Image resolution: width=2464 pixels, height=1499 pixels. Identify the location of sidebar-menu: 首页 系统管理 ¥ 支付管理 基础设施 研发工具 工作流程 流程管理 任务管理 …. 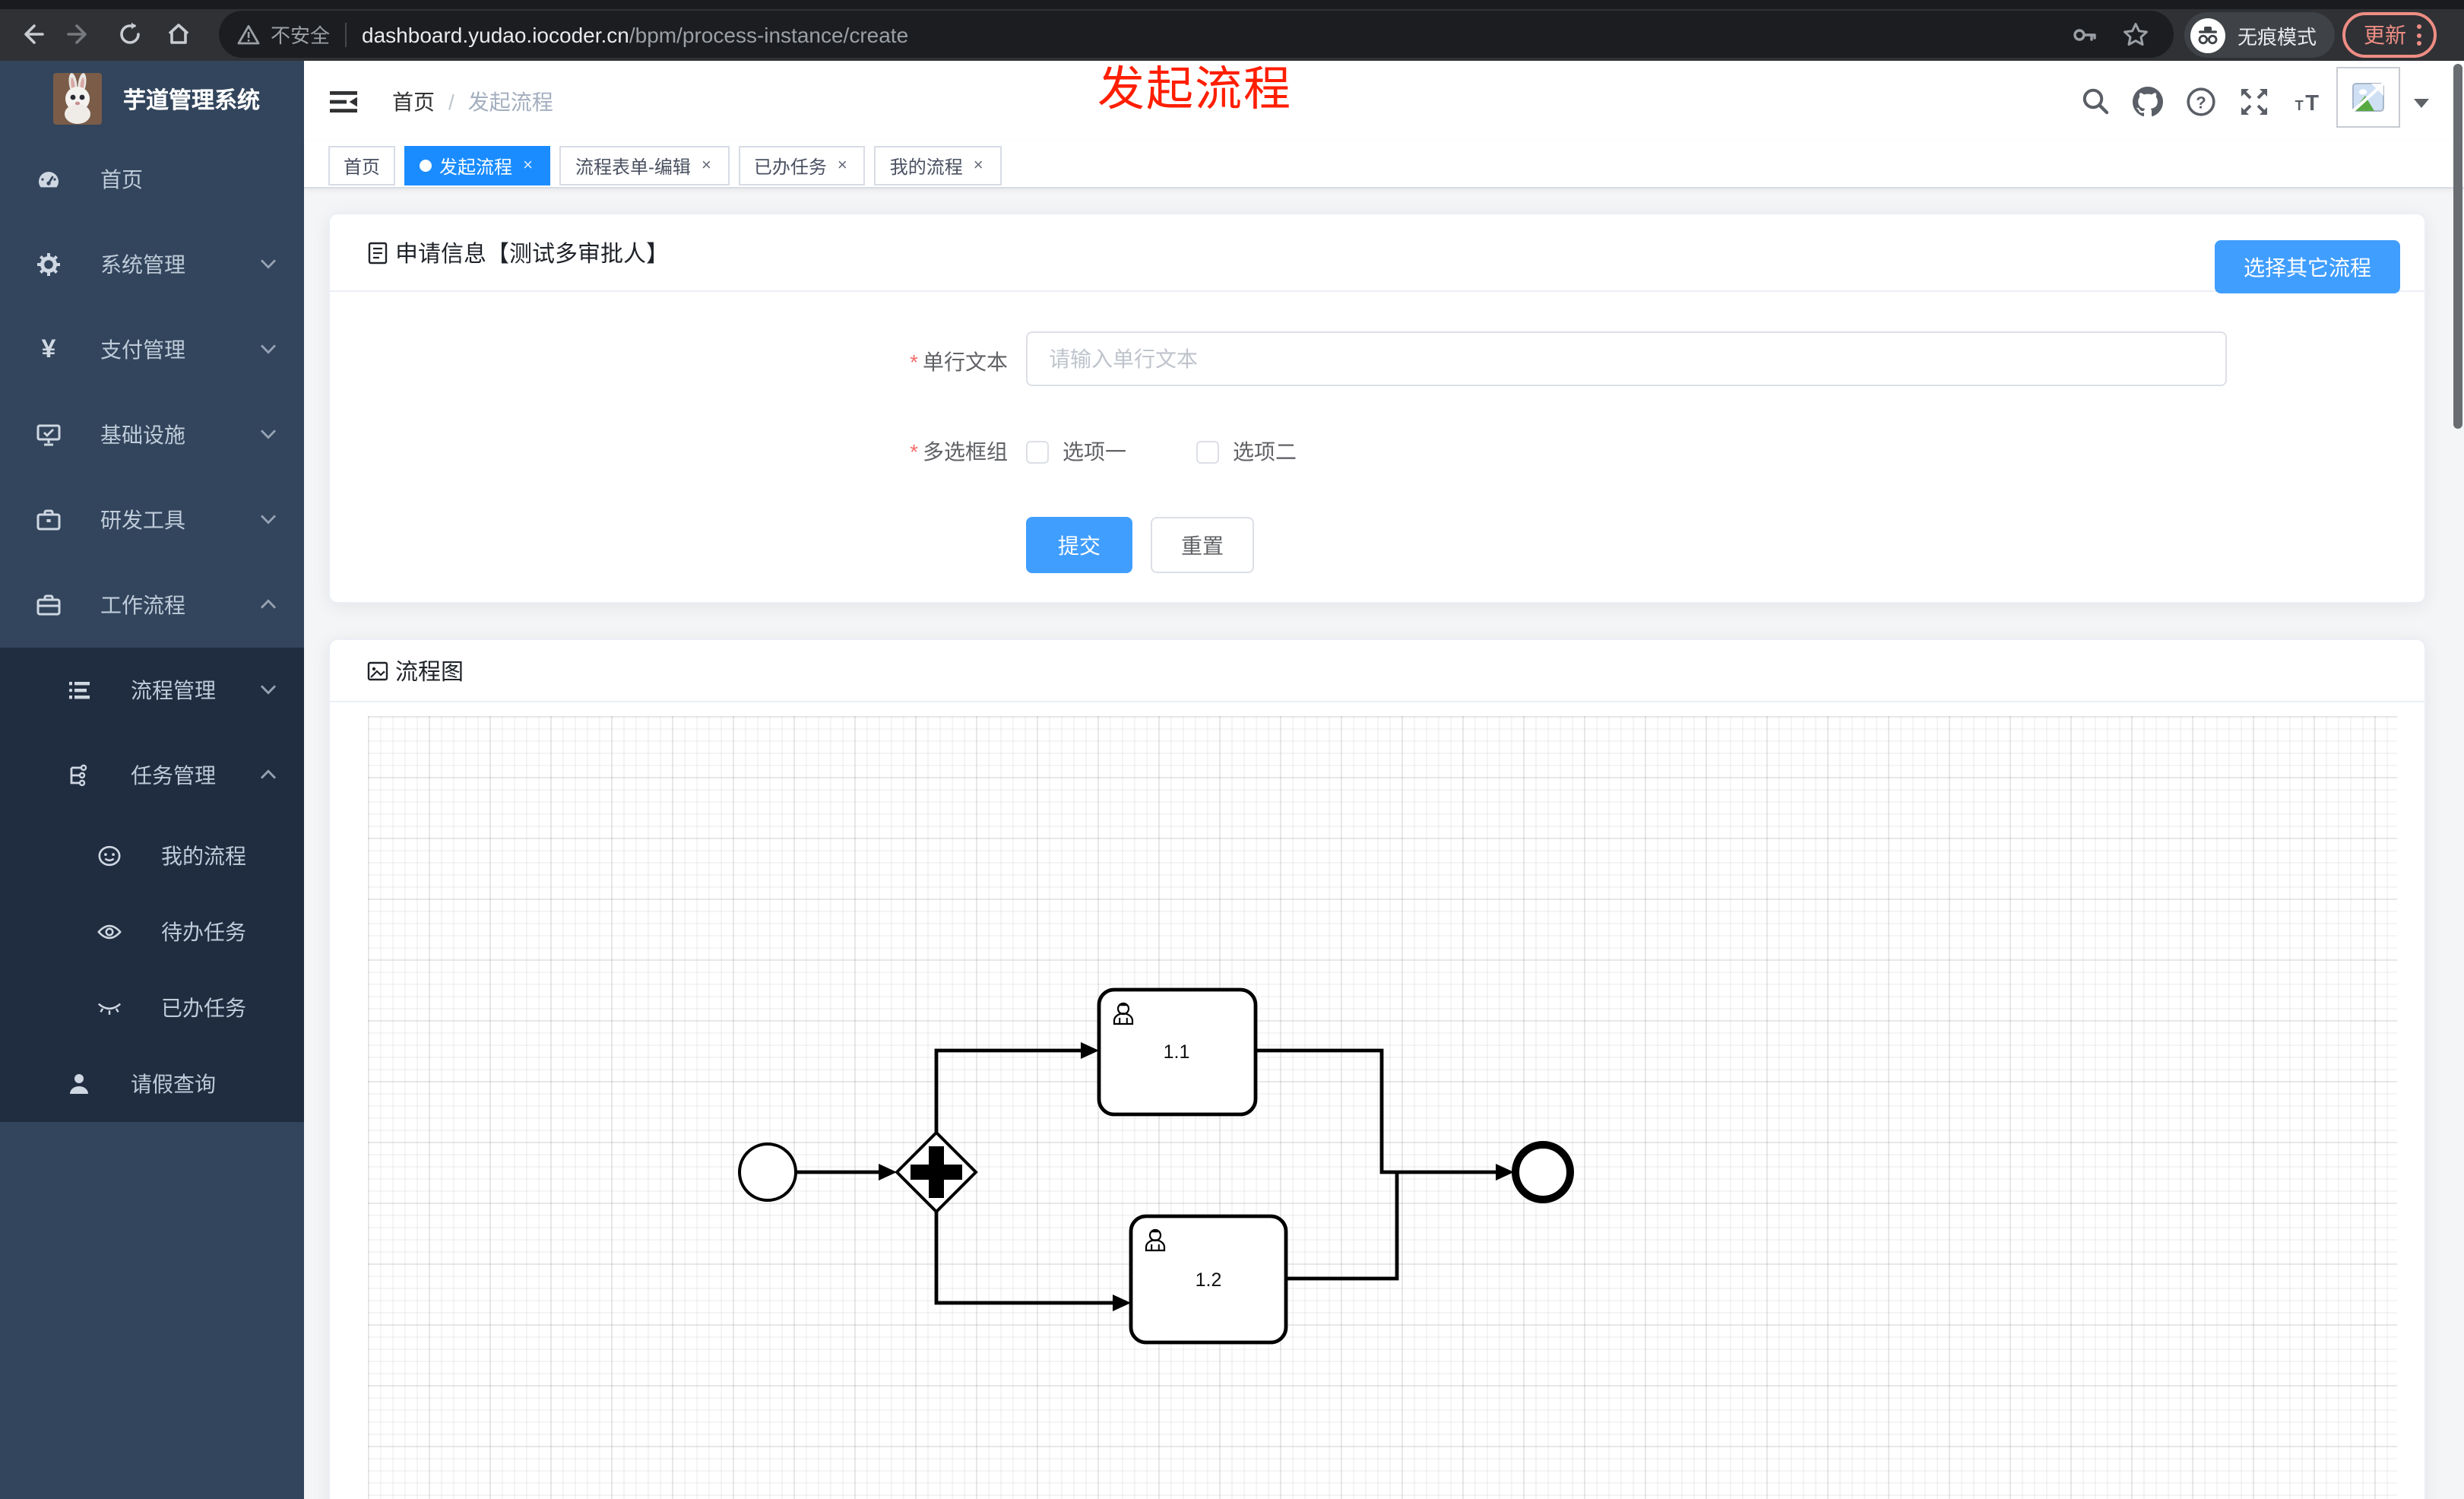
(152, 629).